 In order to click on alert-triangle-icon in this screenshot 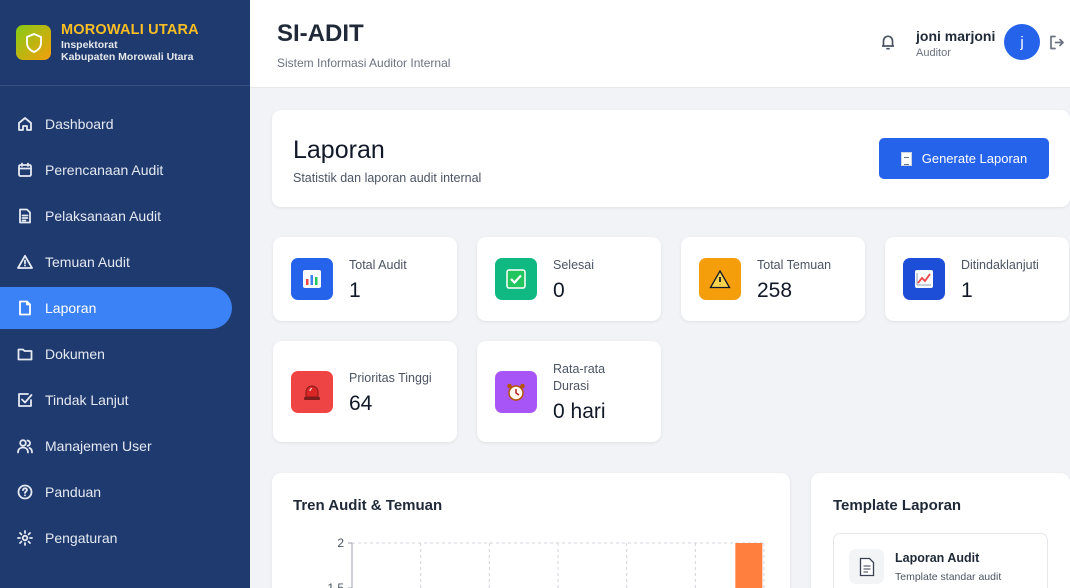, I will do `click(25, 262)`.